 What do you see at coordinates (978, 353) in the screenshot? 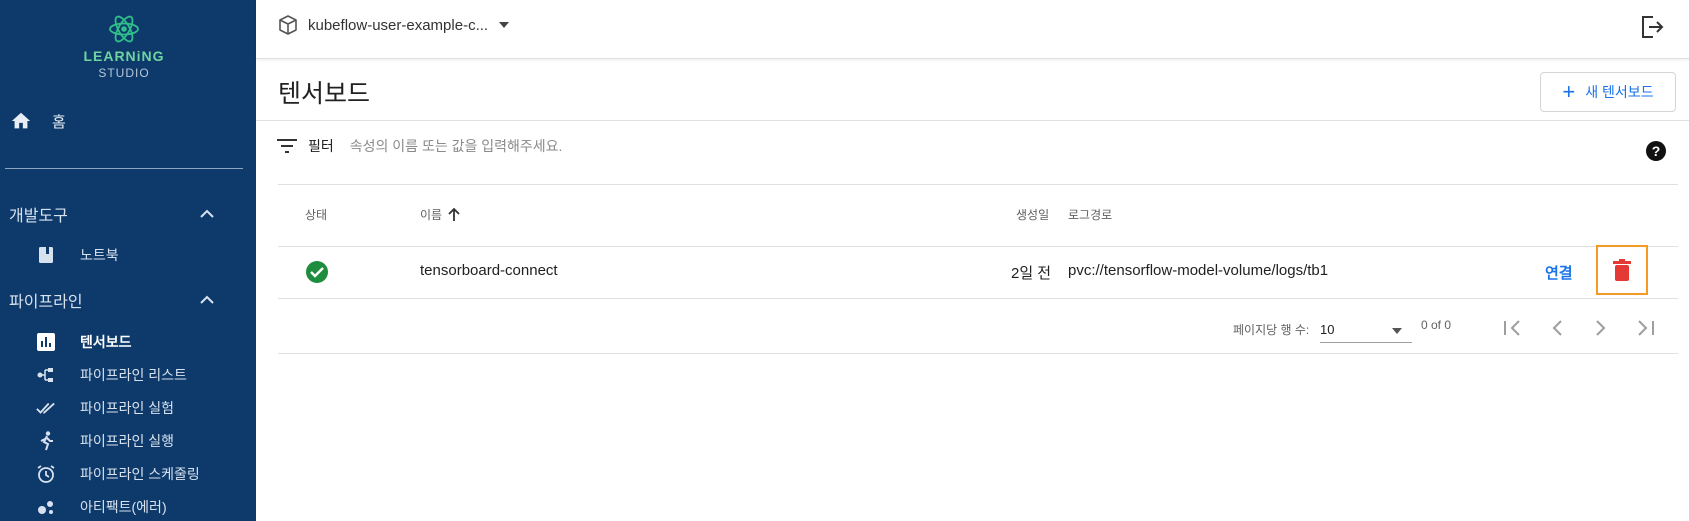
I see `paginator-divider` at bounding box center [978, 353].